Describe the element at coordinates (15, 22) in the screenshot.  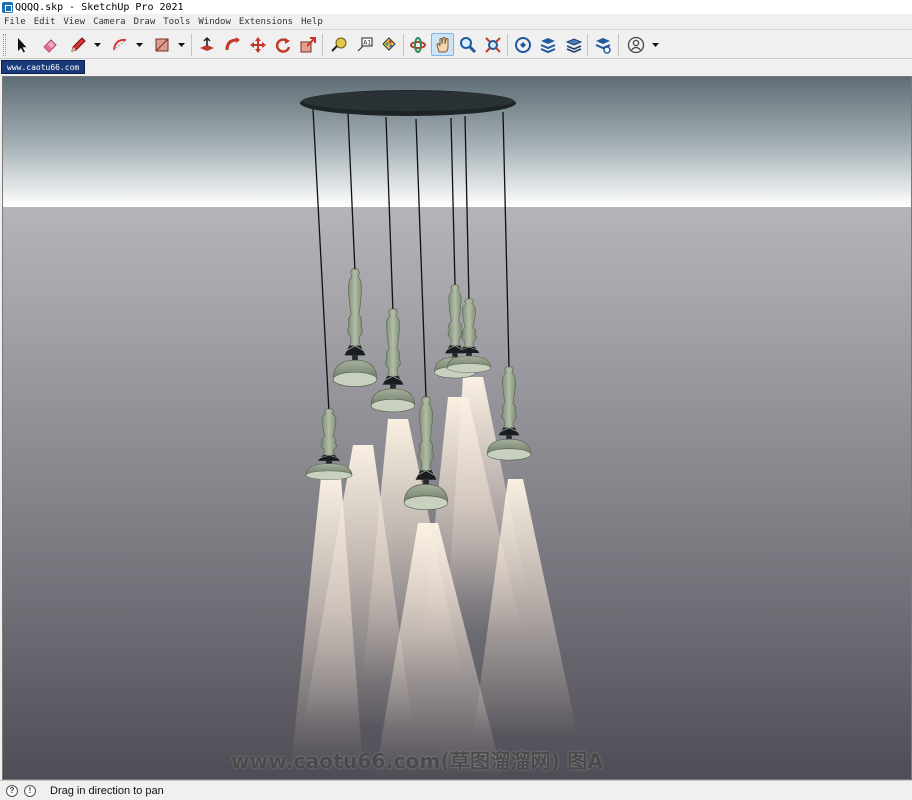
I see `menu-file: File` at that location.